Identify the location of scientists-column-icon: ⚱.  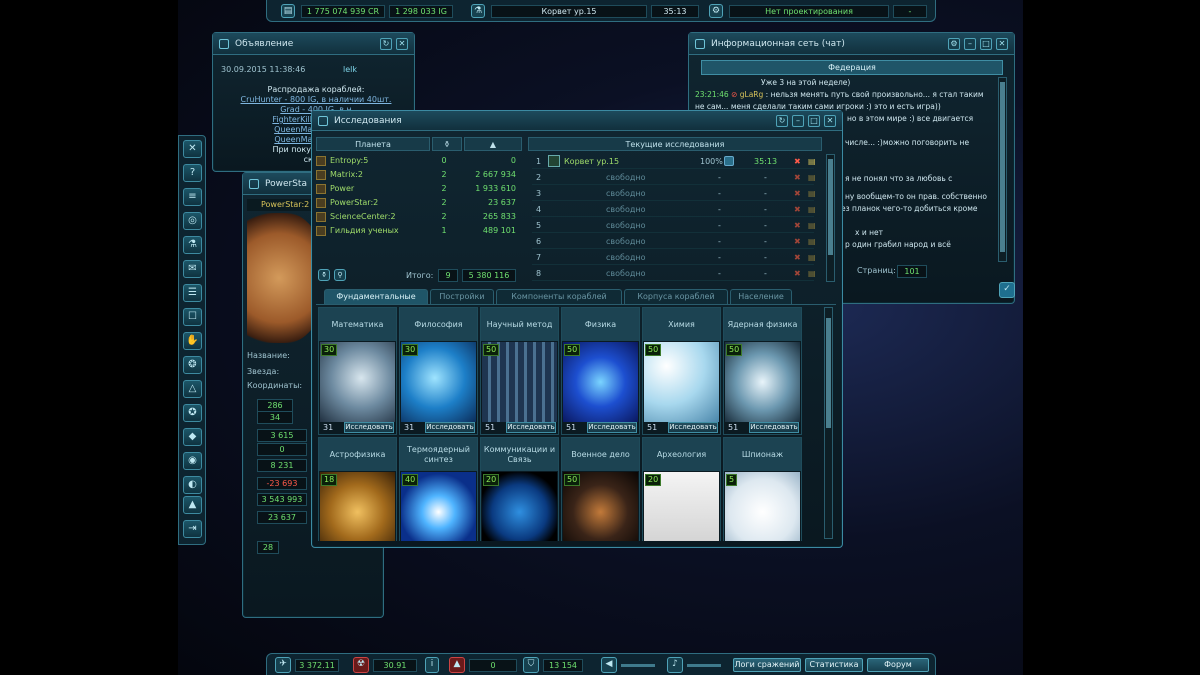
(447, 144).